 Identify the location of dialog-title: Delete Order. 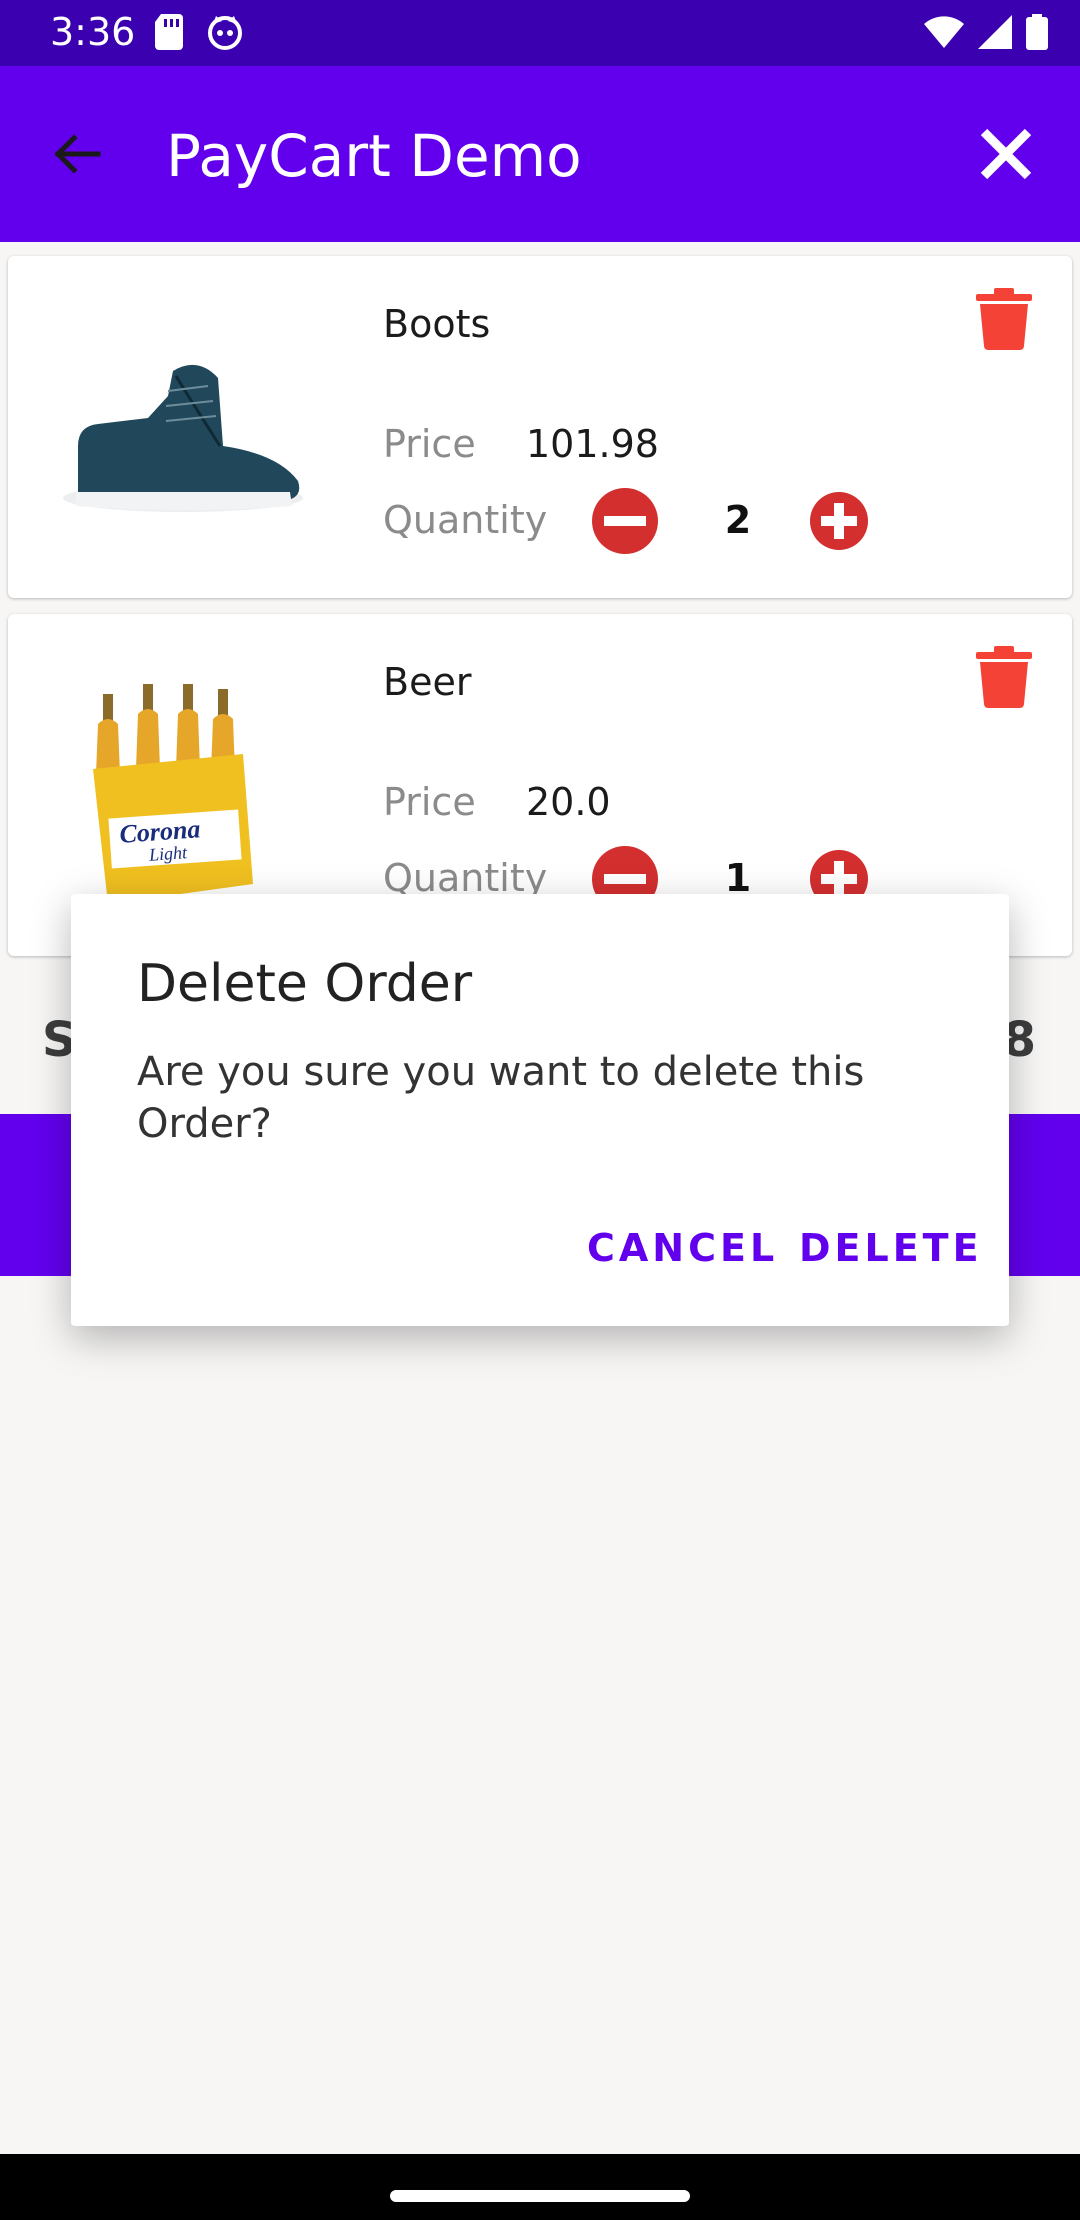
(305, 984).